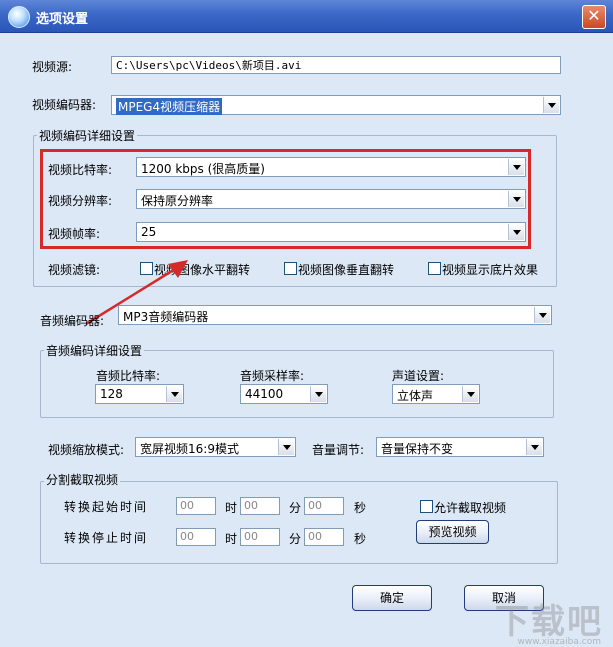  I want to click on video-detail-title: 视频编码详细设置, so click(87, 135).